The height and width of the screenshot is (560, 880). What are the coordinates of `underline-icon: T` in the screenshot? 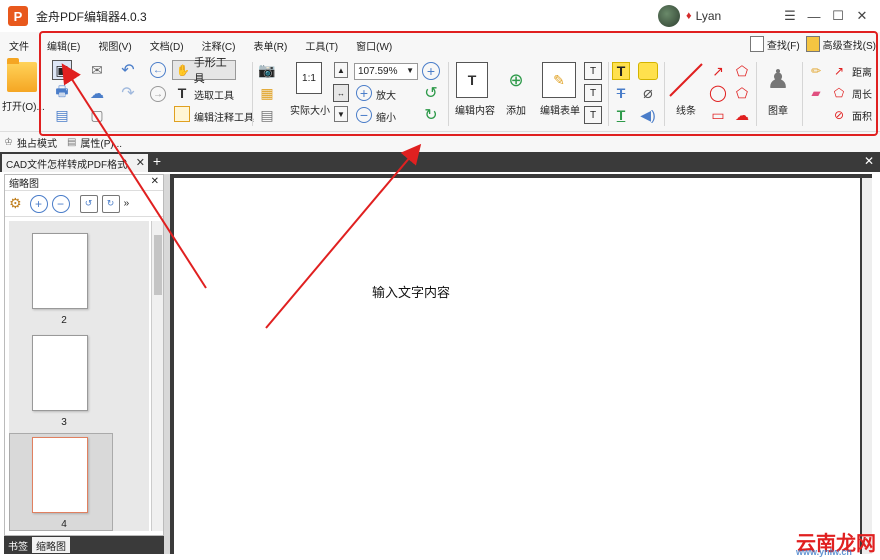 It's located at (621, 115).